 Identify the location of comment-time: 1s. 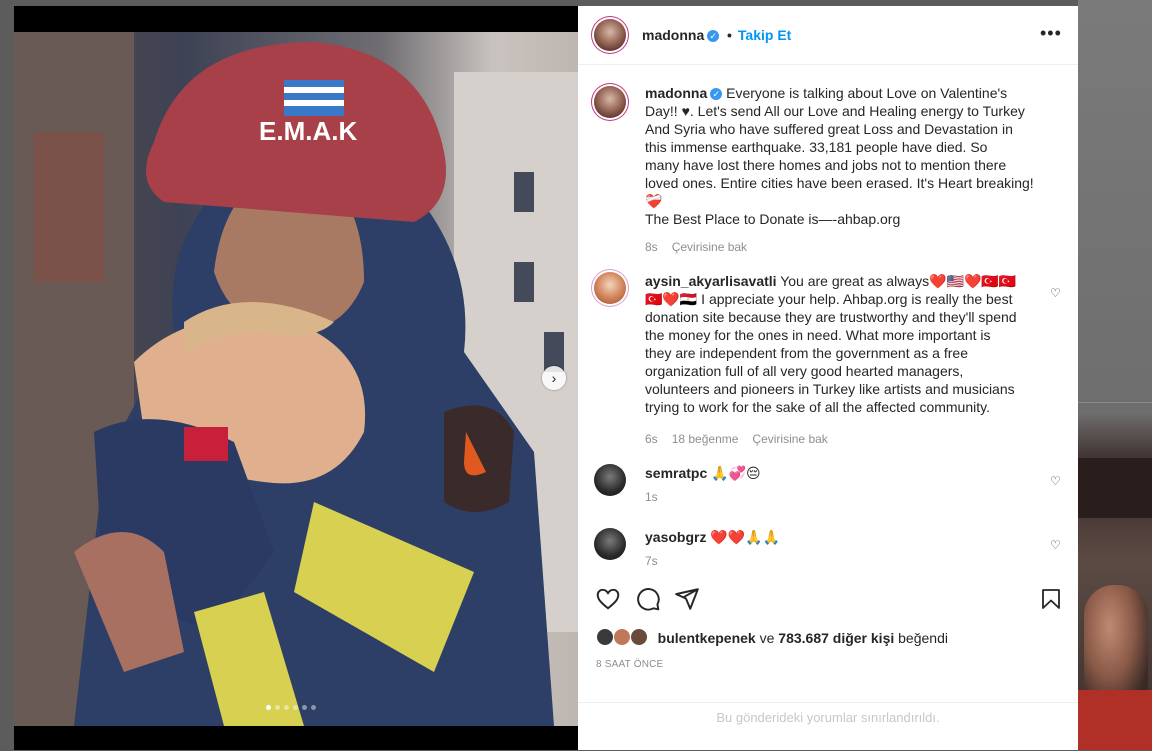
(651, 497).